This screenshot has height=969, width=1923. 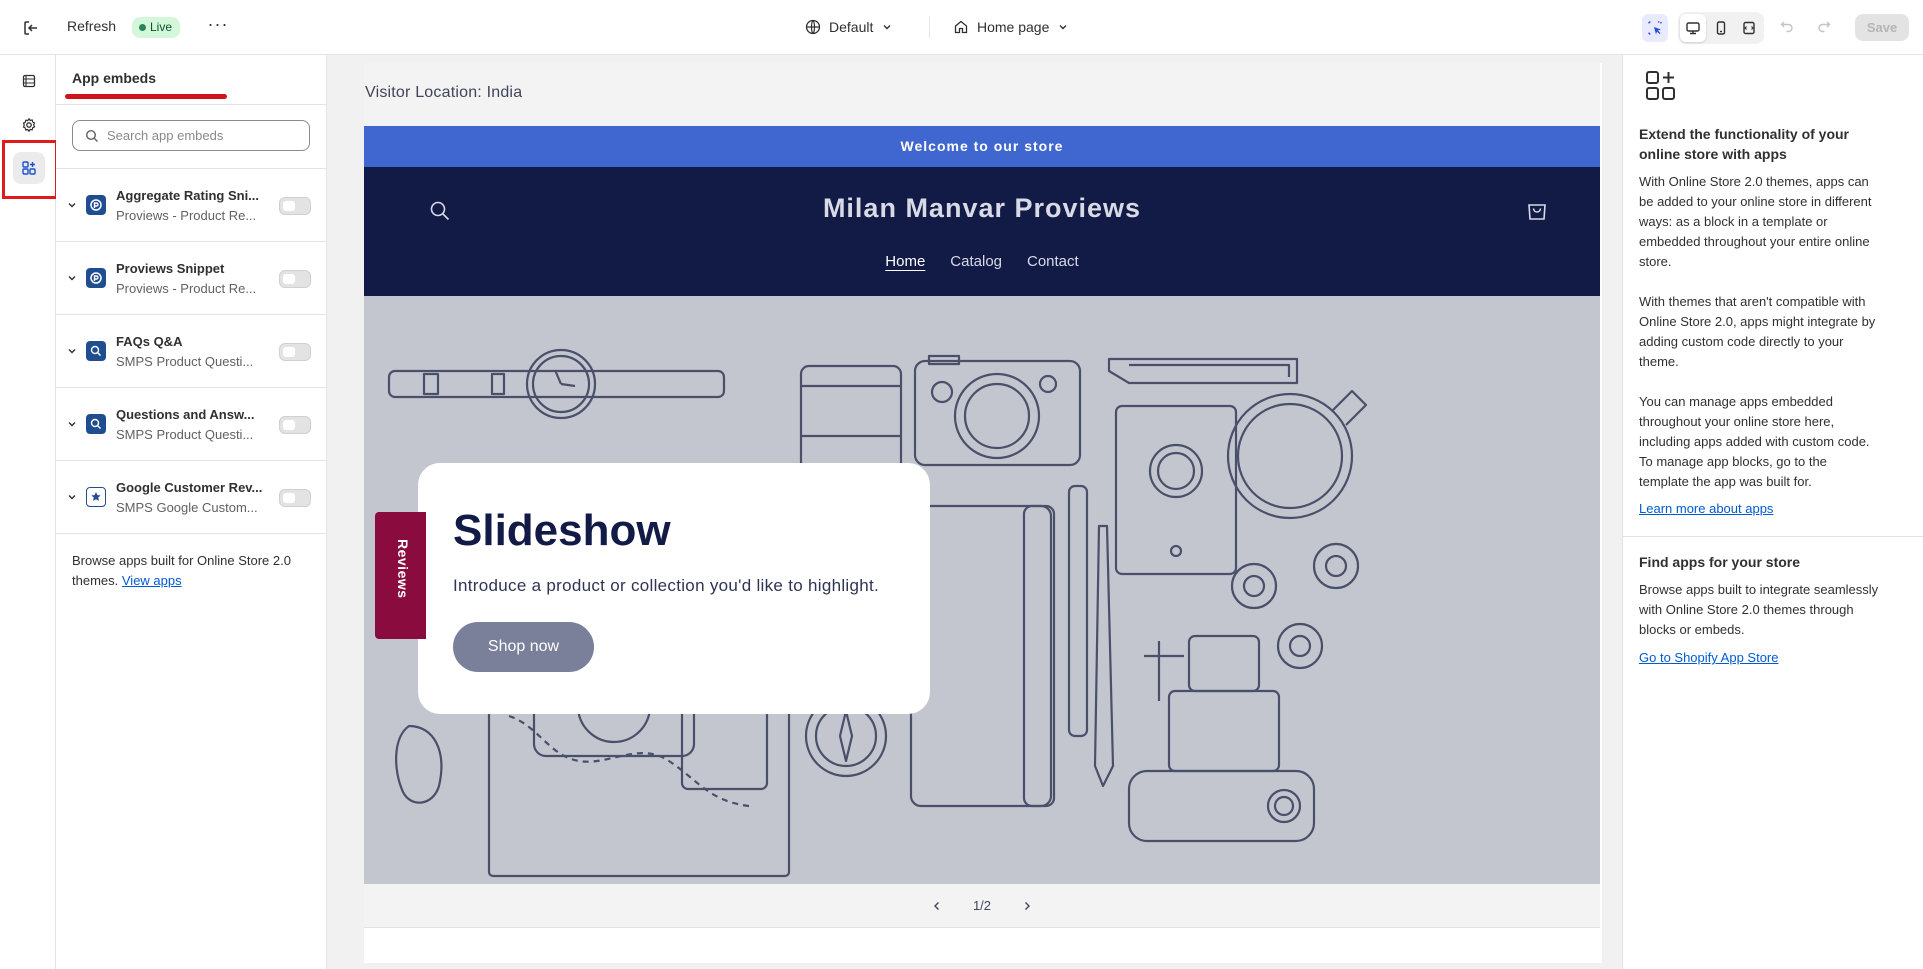 What do you see at coordinates (30, 169) in the screenshot?
I see `highlight-annotation-box` at bounding box center [30, 169].